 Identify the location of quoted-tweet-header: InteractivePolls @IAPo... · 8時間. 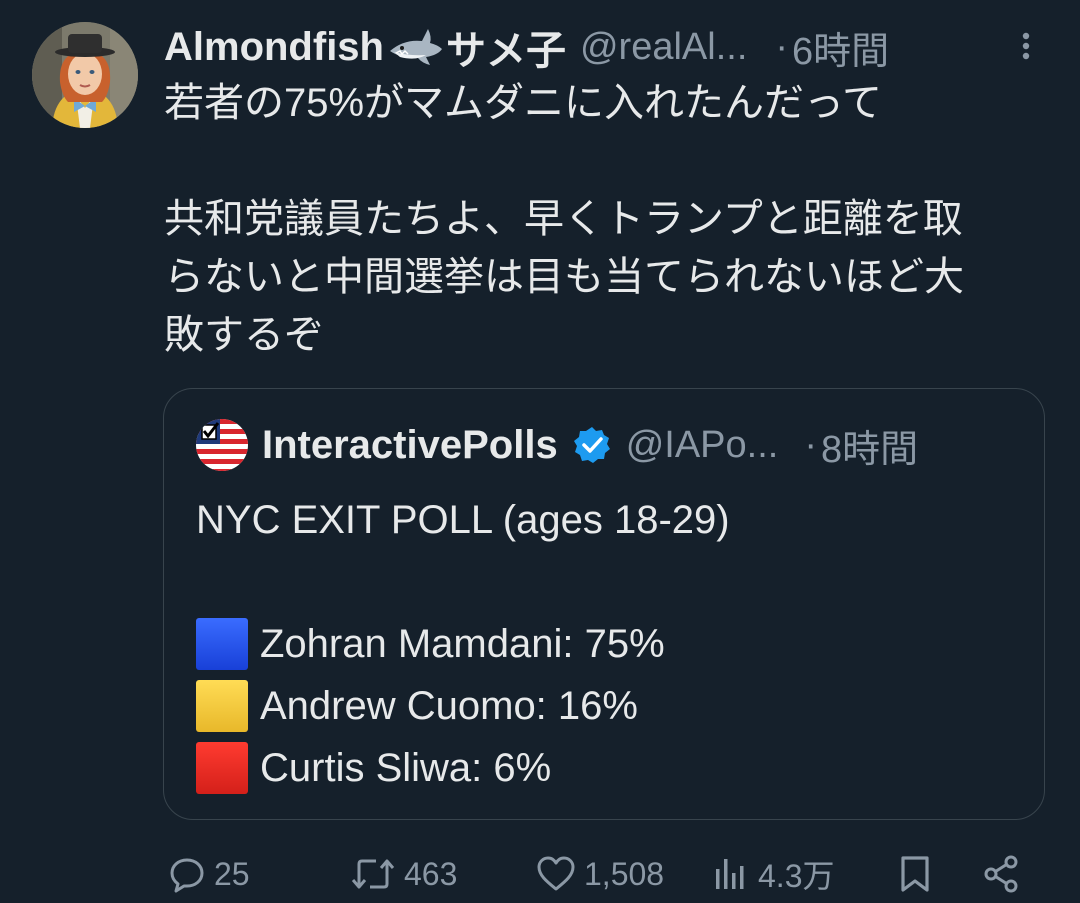
(557, 445).